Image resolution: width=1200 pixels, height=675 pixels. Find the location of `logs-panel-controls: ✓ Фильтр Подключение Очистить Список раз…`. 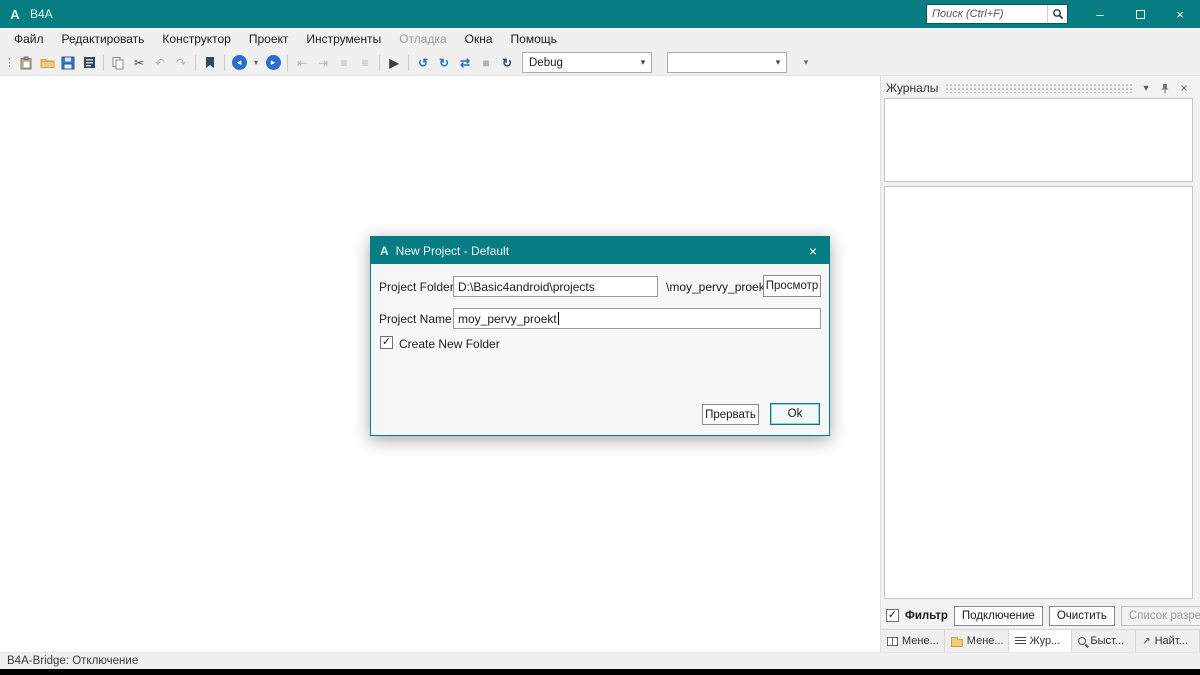

logs-panel-controls: ✓ Фильтр Подключение Очистить Список раз… is located at coordinates (1042, 616).